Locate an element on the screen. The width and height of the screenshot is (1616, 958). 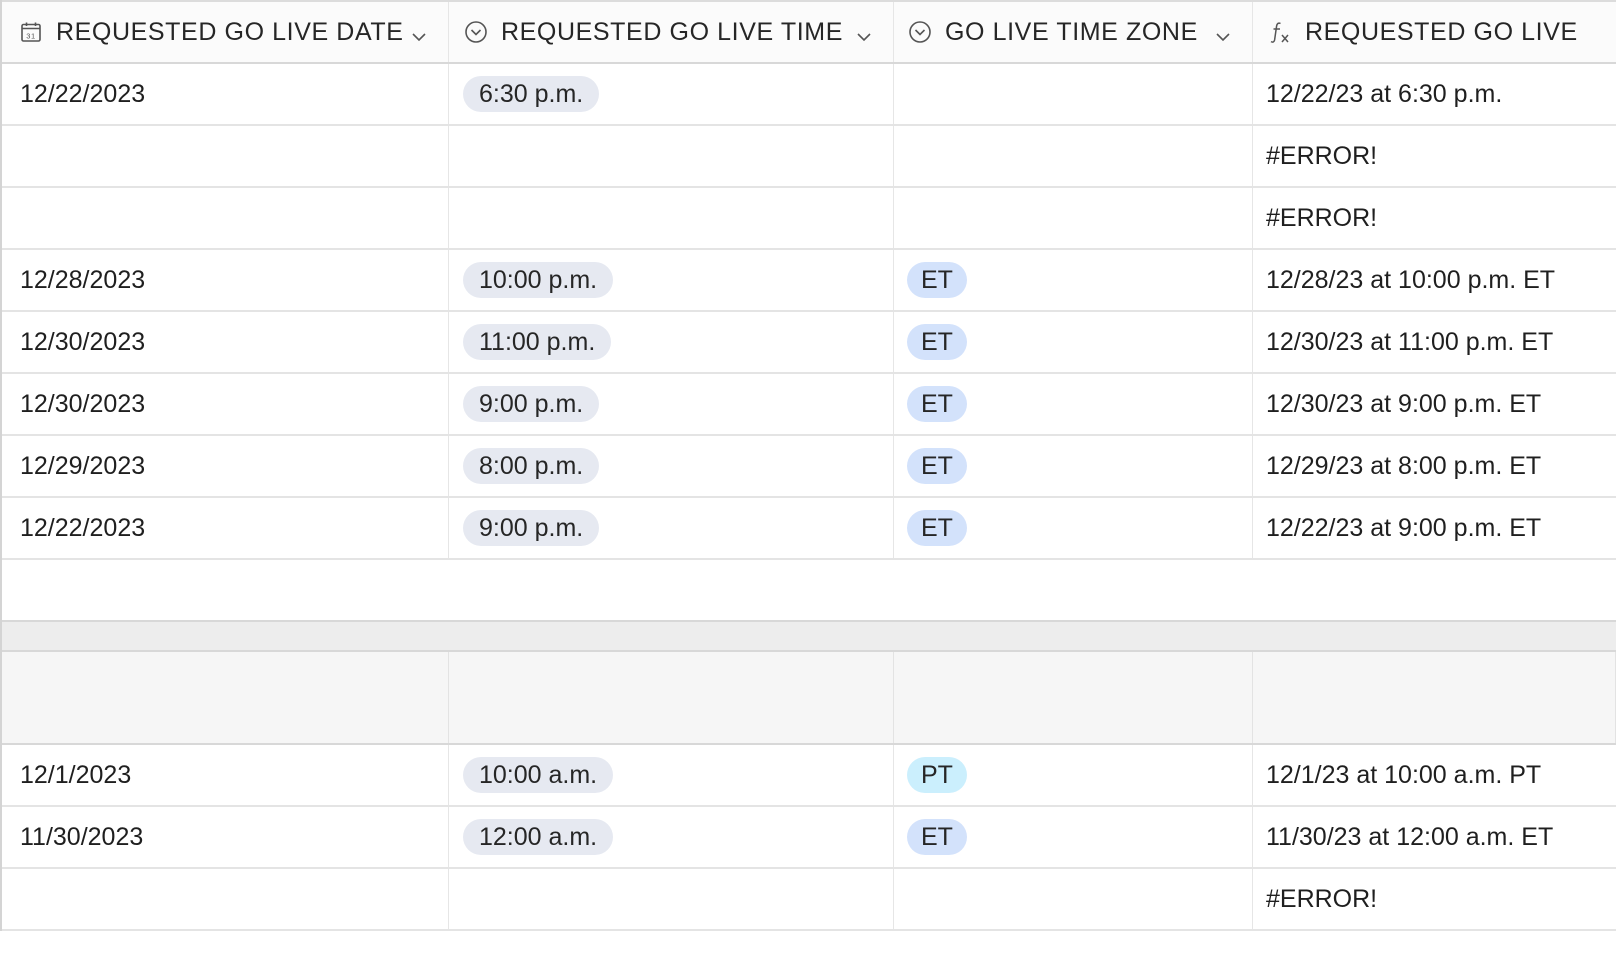
formula-cell: 11/30/23 at 12:00 a.m. ET is located at coordinates (1434, 837).